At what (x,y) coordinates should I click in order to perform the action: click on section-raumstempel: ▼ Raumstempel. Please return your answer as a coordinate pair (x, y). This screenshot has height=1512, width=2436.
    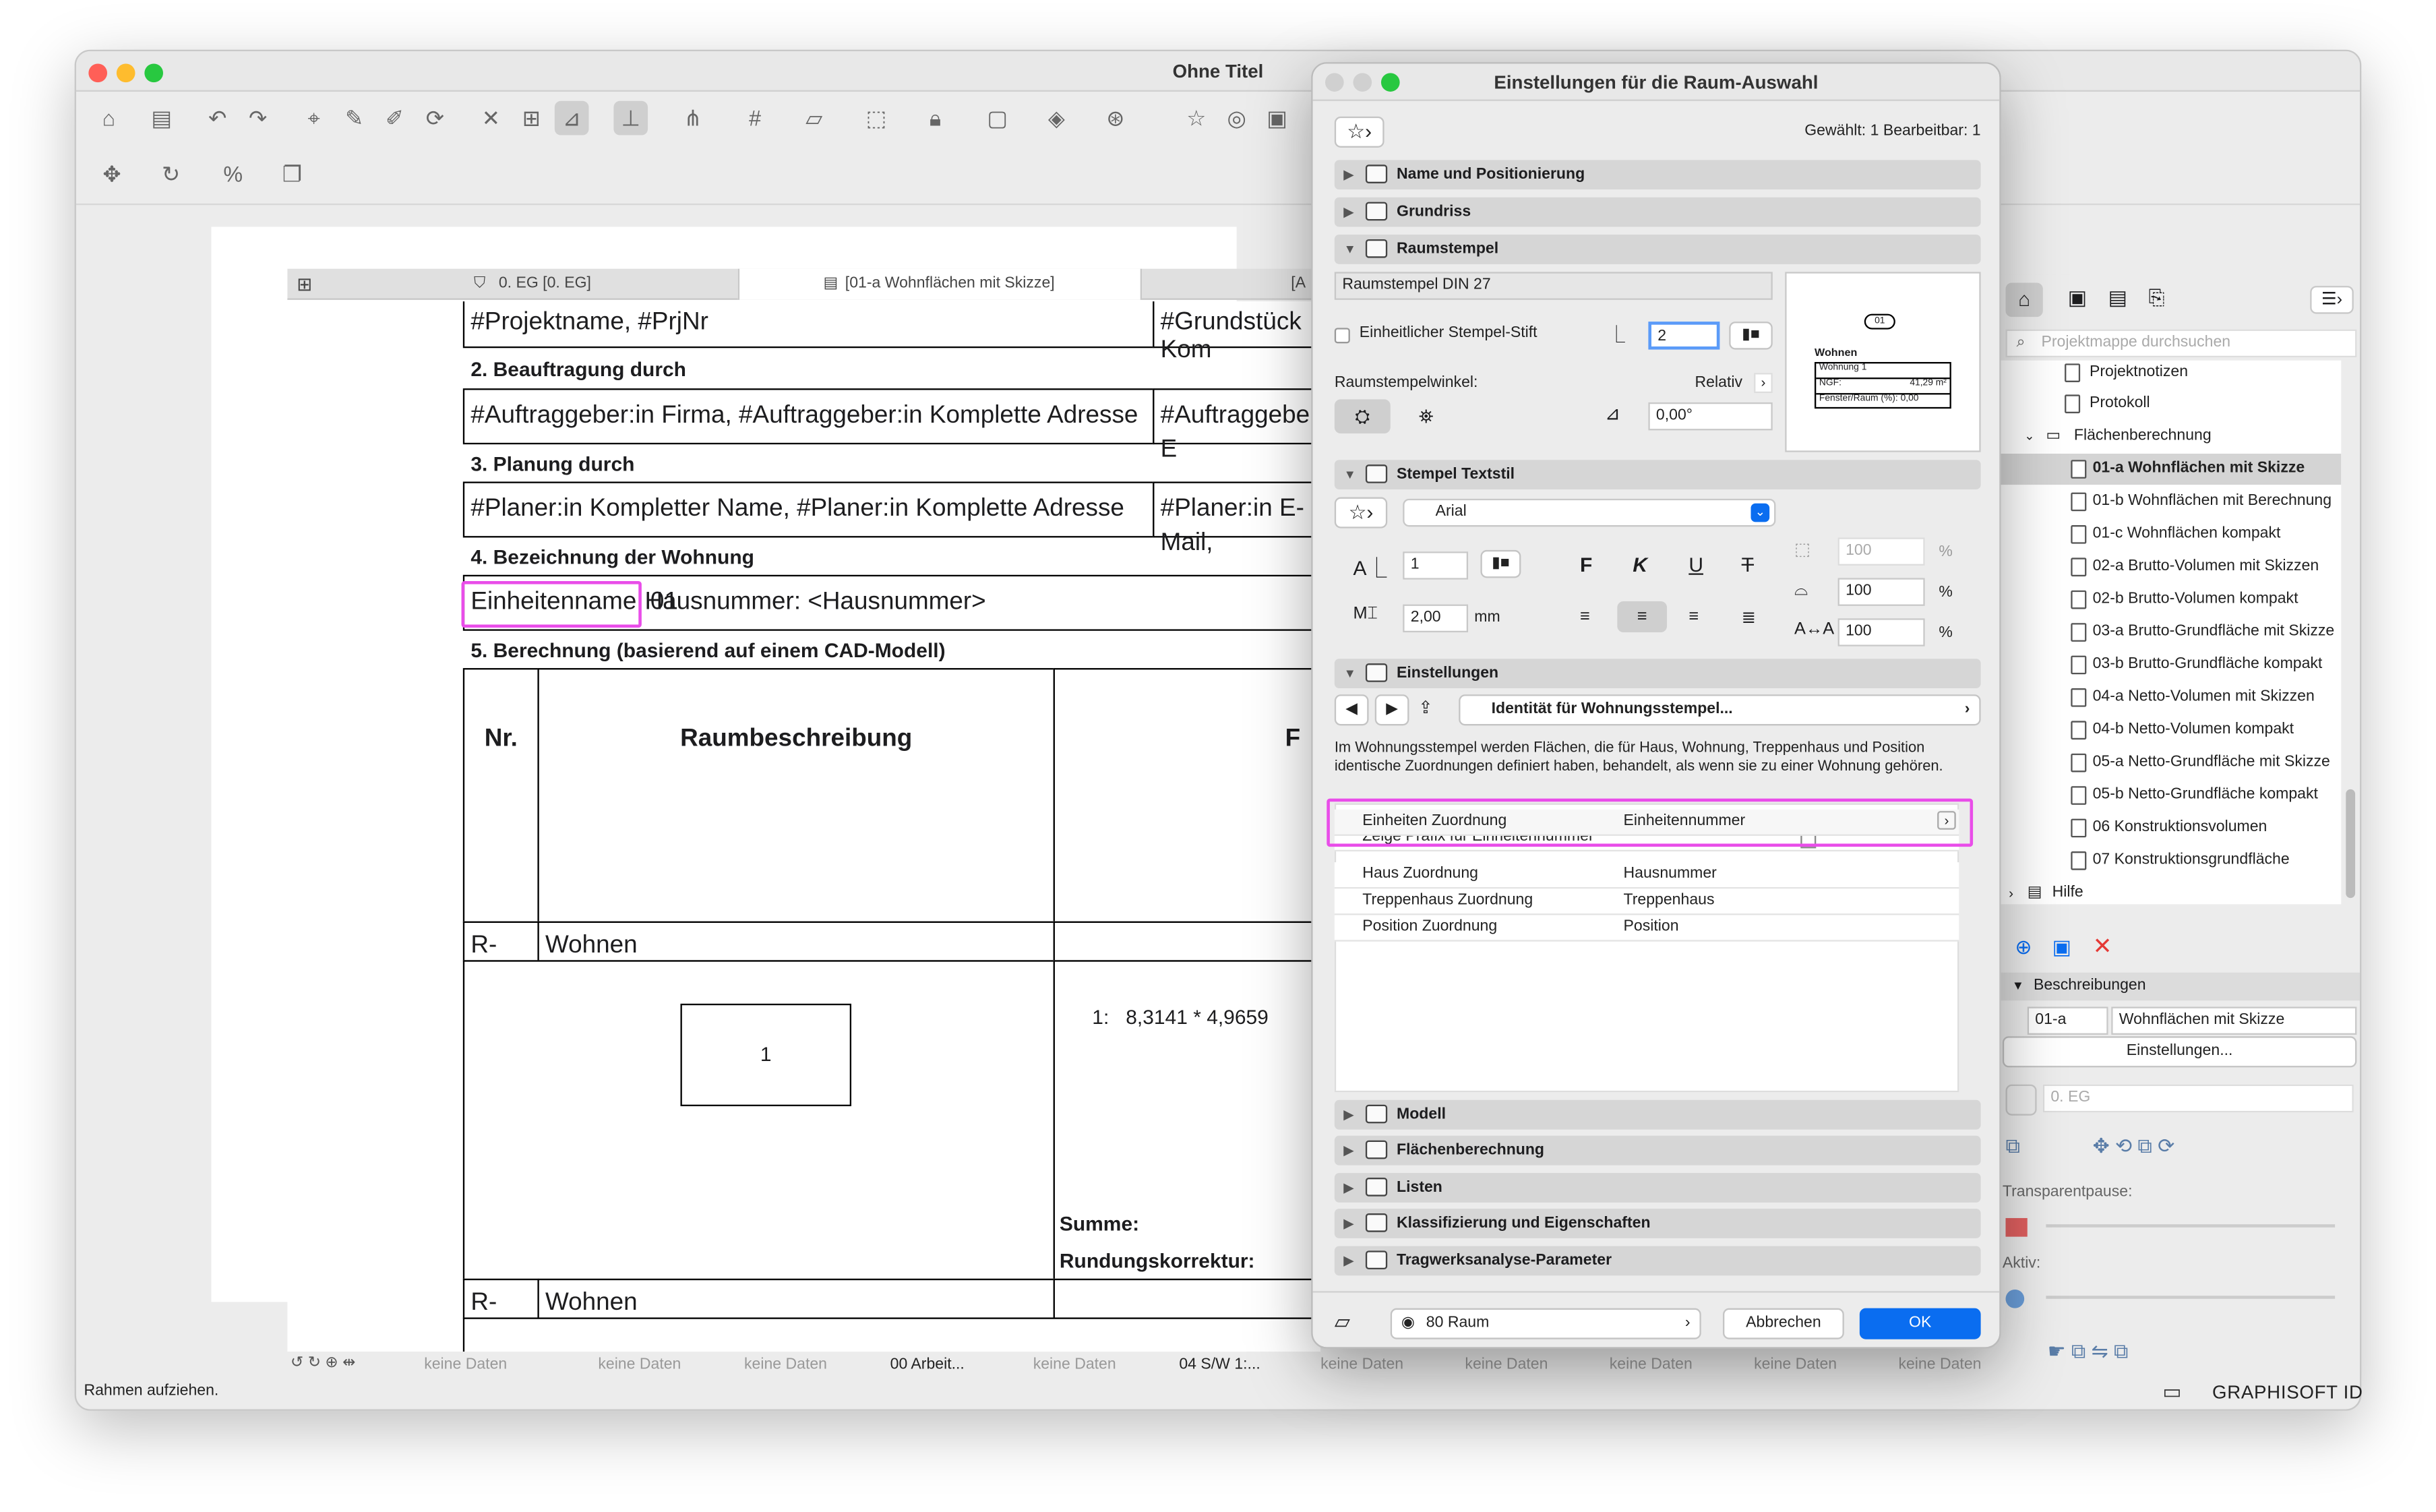
    Looking at the image, I should click on (1657, 249).